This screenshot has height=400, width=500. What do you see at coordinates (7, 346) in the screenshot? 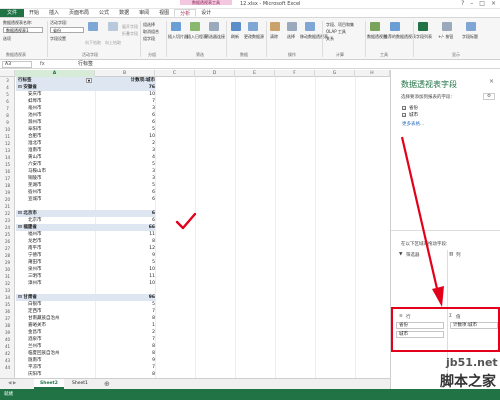
I see `row-header: 41` at bounding box center [7, 346].